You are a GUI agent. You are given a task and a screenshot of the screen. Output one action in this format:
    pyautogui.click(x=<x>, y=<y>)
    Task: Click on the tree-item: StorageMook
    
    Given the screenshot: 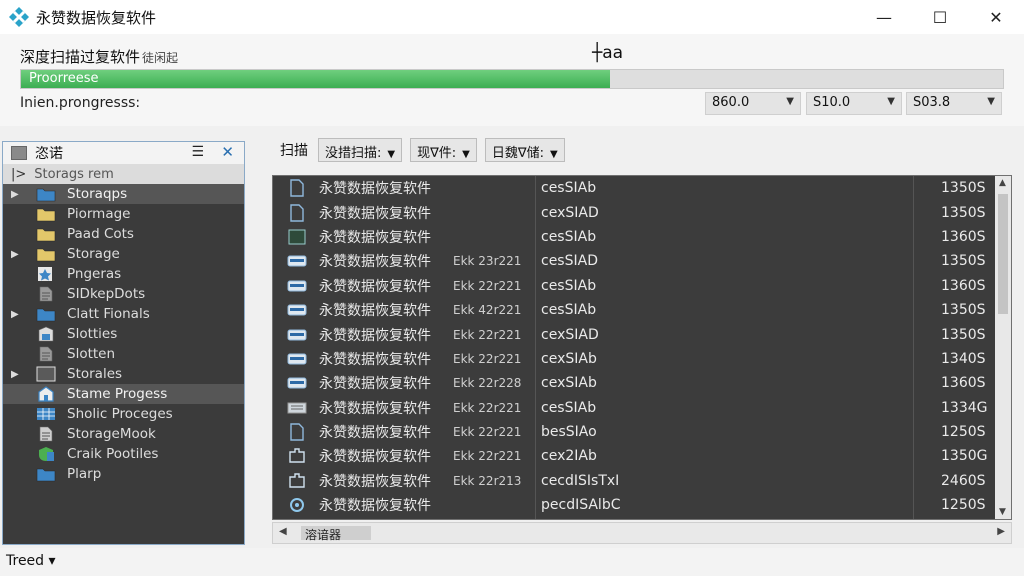 What is the action you would take?
    pyautogui.click(x=123, y=434)
    